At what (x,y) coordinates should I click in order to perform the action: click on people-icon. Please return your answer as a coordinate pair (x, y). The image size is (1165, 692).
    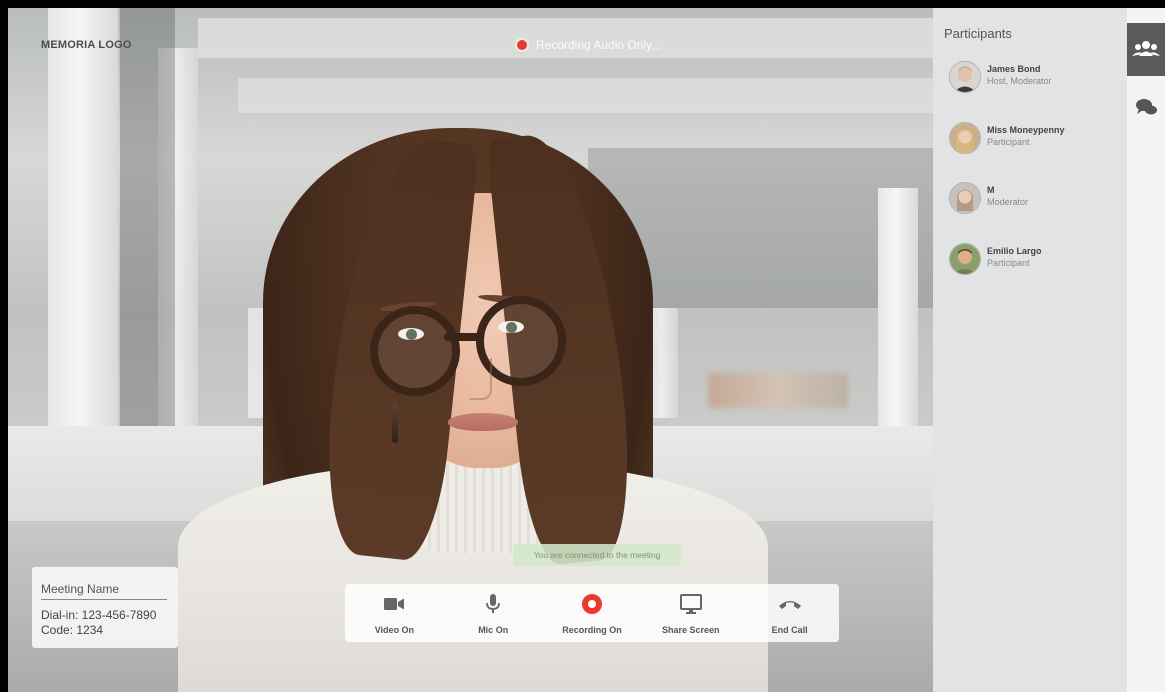
    Looking at the image, I should click on (1146, 48).